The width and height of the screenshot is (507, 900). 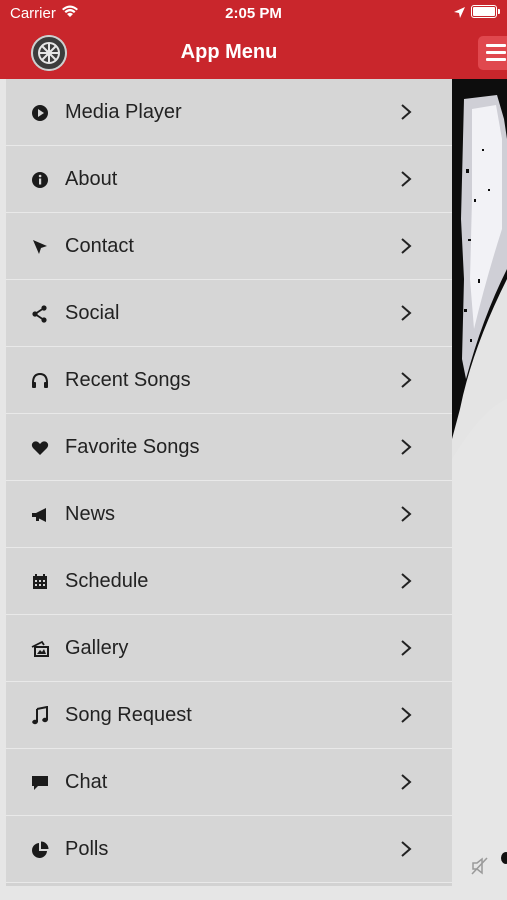 What do you see at coordinates (229, 447) in the screenshot?
I see `menu-item-favorite-songs: Favorite Songs` at bounding box center [229, 447].